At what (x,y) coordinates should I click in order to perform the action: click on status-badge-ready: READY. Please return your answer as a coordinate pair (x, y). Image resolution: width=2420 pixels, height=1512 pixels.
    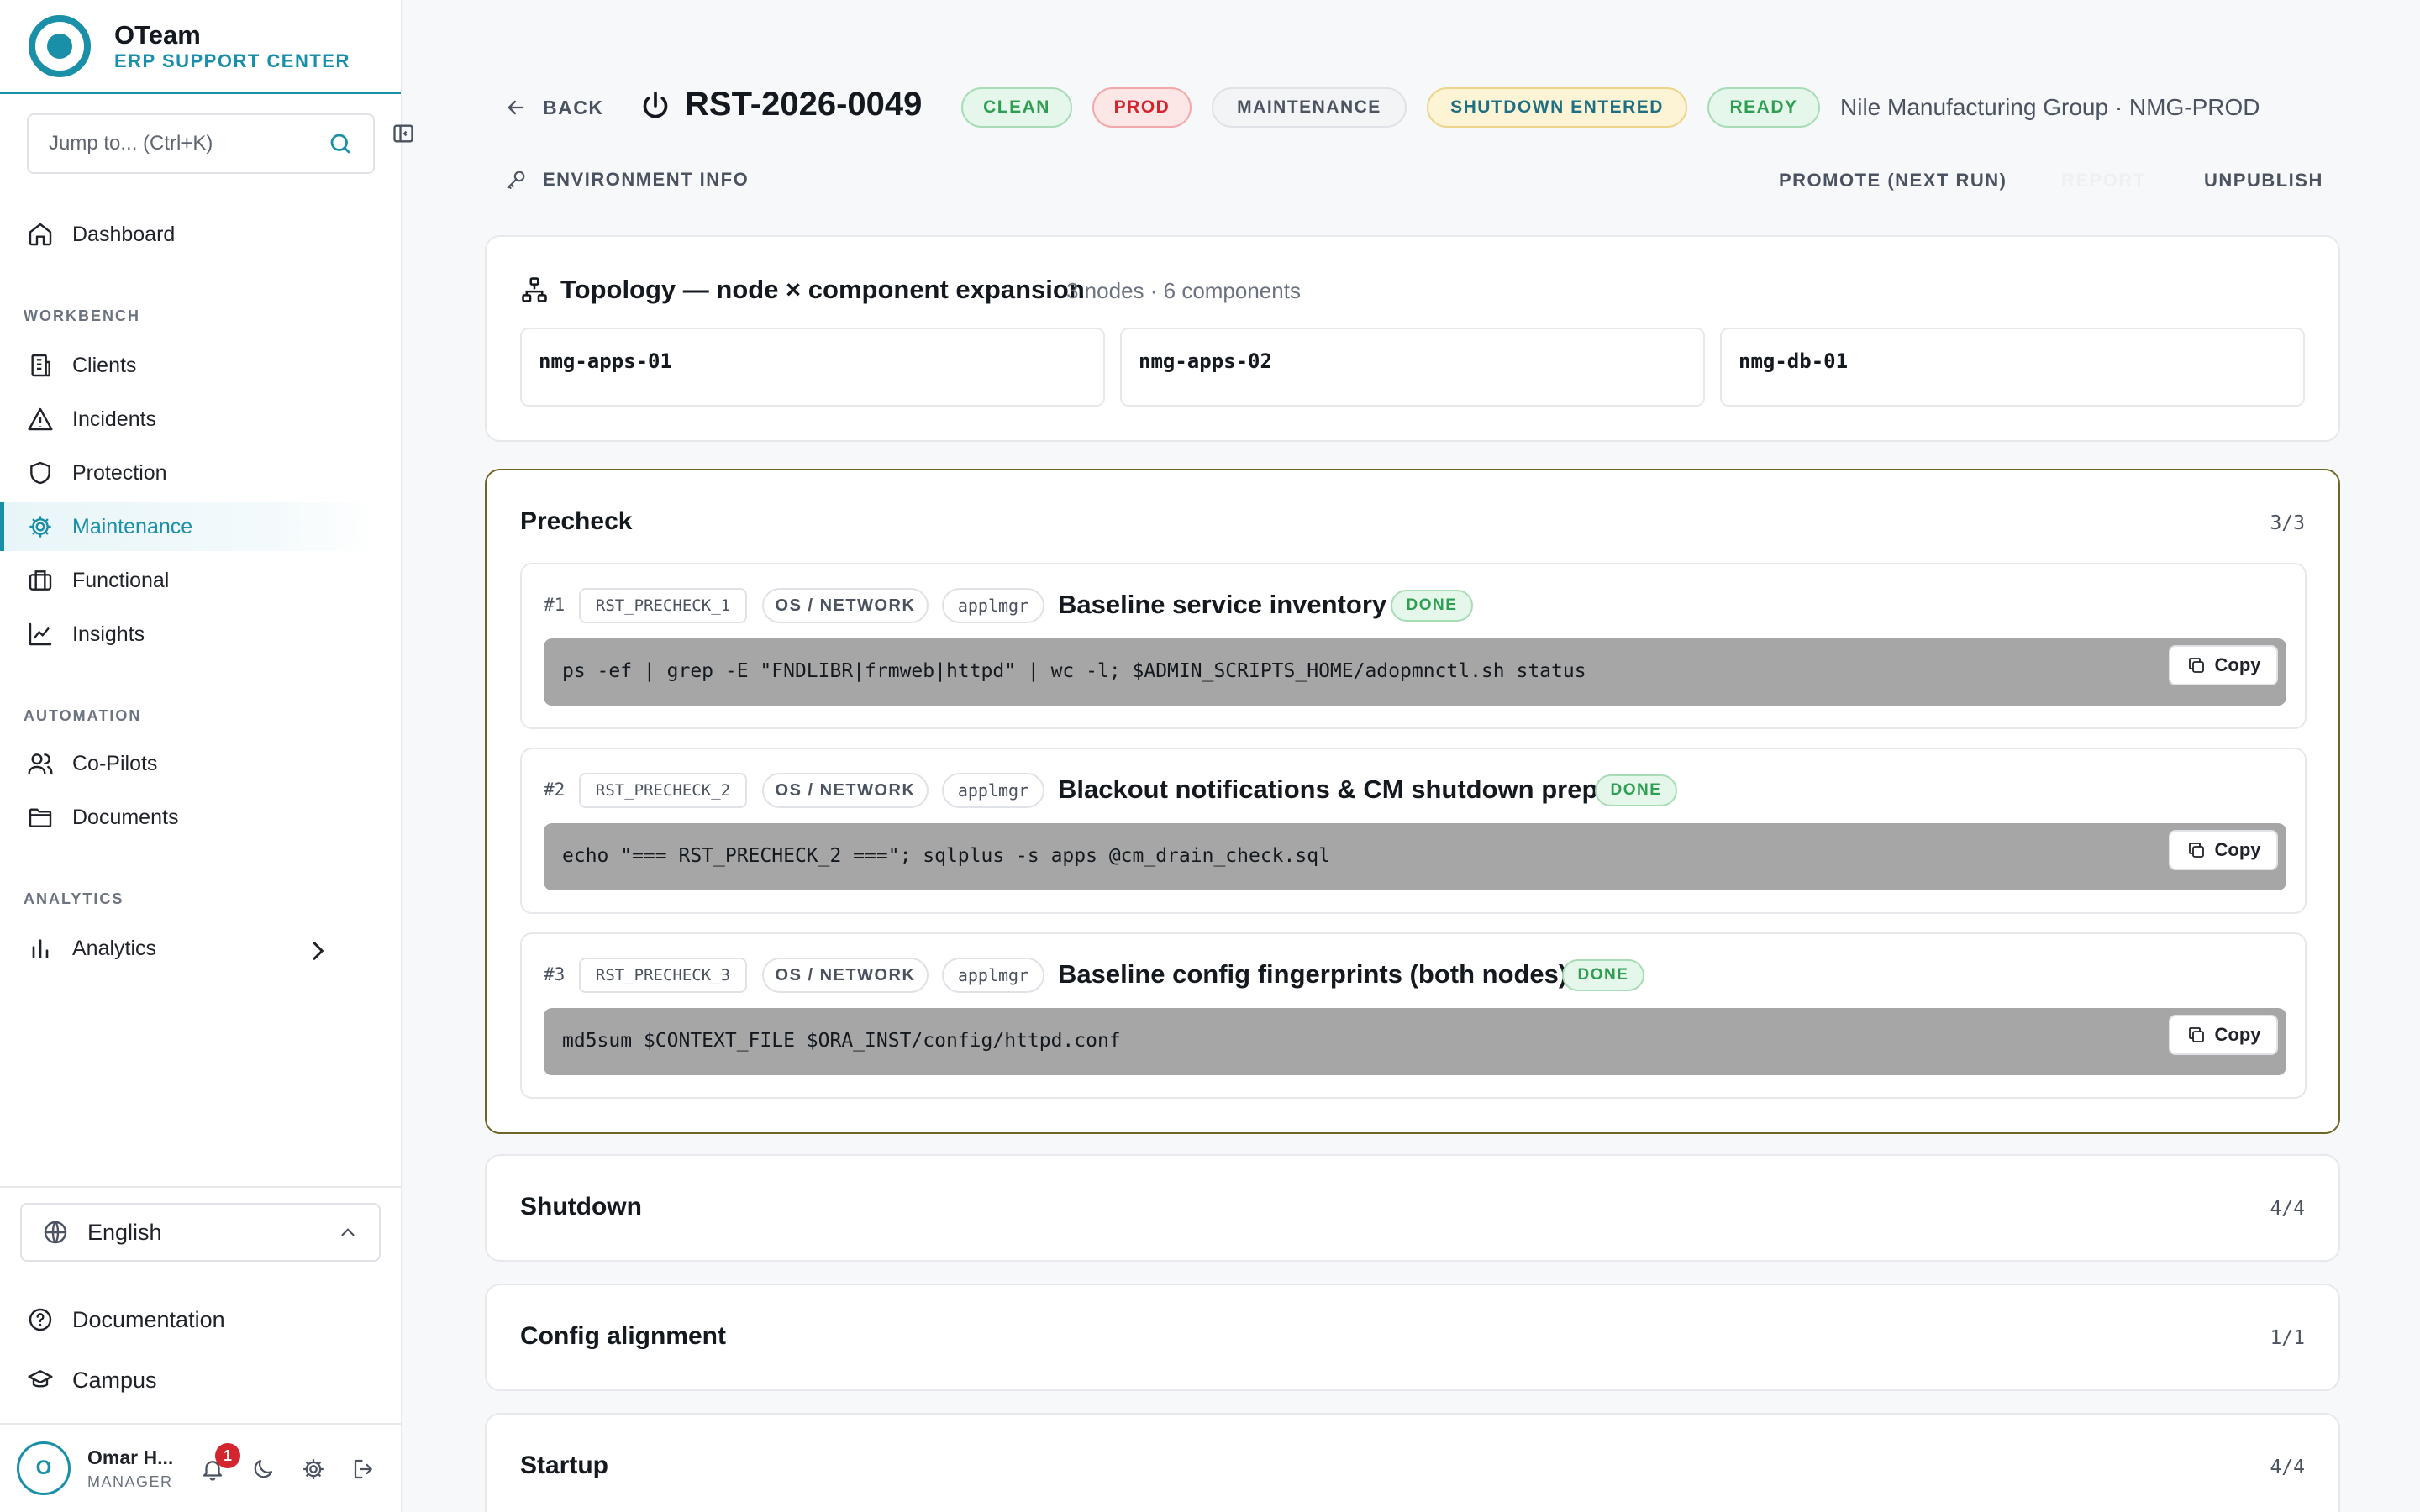
    Looking at the image, I should click on (1763, 107).